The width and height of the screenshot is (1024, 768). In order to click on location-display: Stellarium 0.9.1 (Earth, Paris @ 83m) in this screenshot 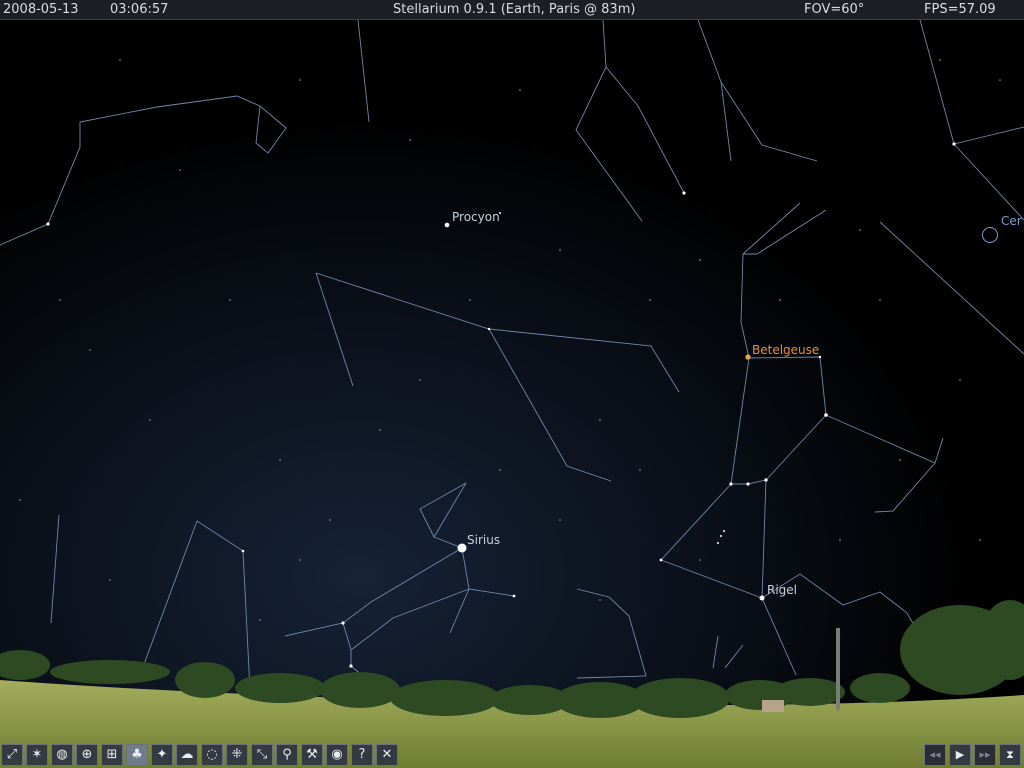, I will do `click(514, 9)`.